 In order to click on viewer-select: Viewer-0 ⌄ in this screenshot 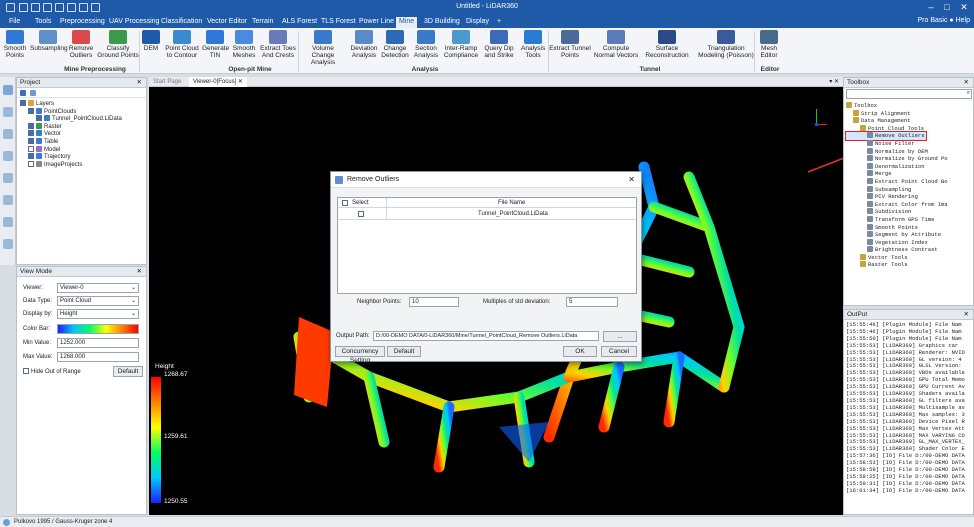, I will do `click(98, 288)`.